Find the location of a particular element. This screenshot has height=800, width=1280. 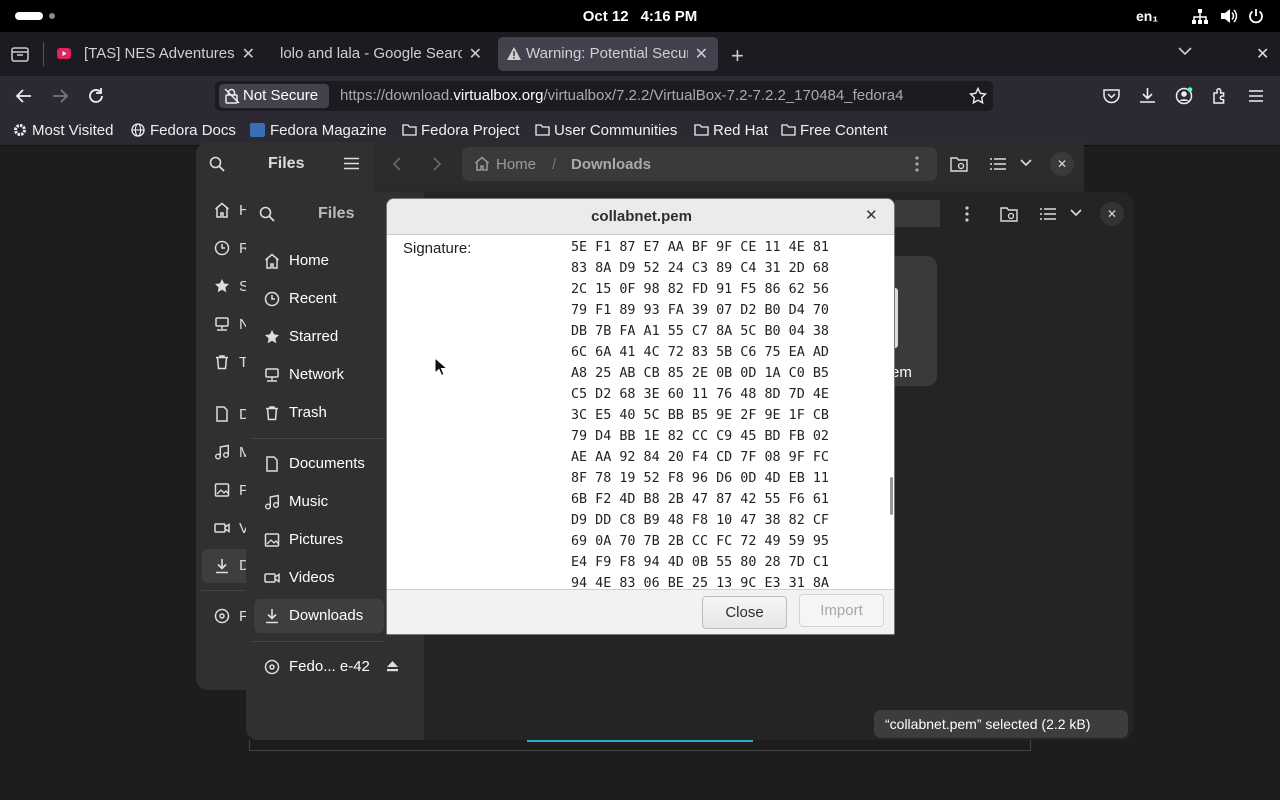

star-icon is located at coordinates (222, 286).